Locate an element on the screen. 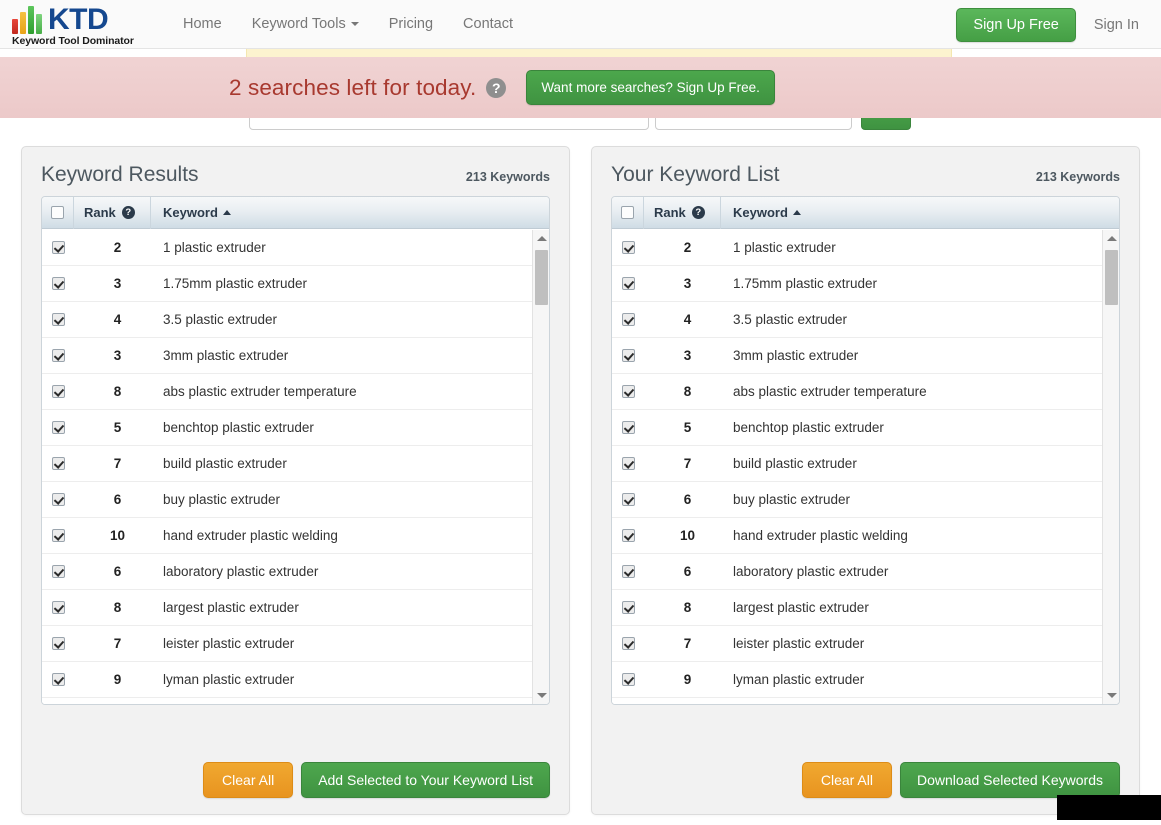 The height and width of the screenshot is (825, 1161). sign-up-free-button: Sign Up Free is located at coordinates (1016, 24).